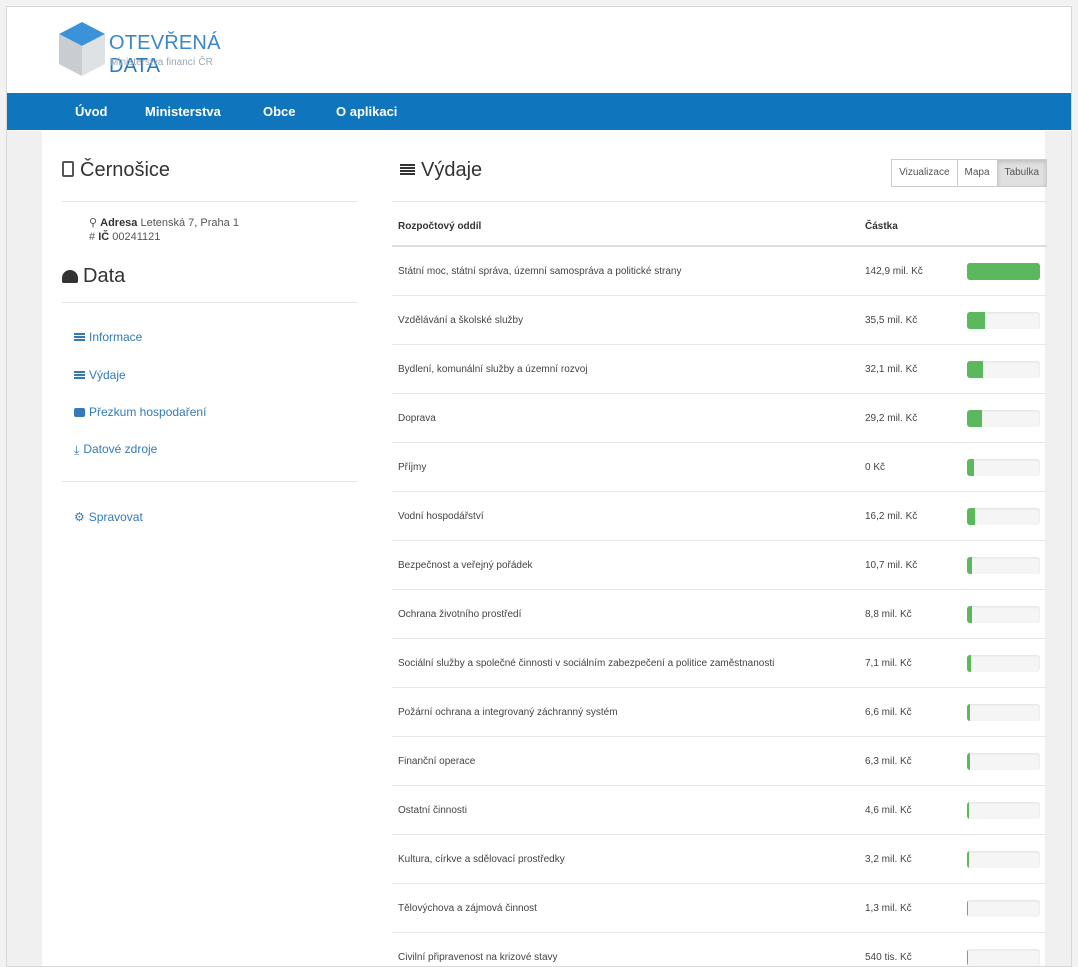  I want to click on address-value: Letenská 7, Praha 1, so click(189, 223).